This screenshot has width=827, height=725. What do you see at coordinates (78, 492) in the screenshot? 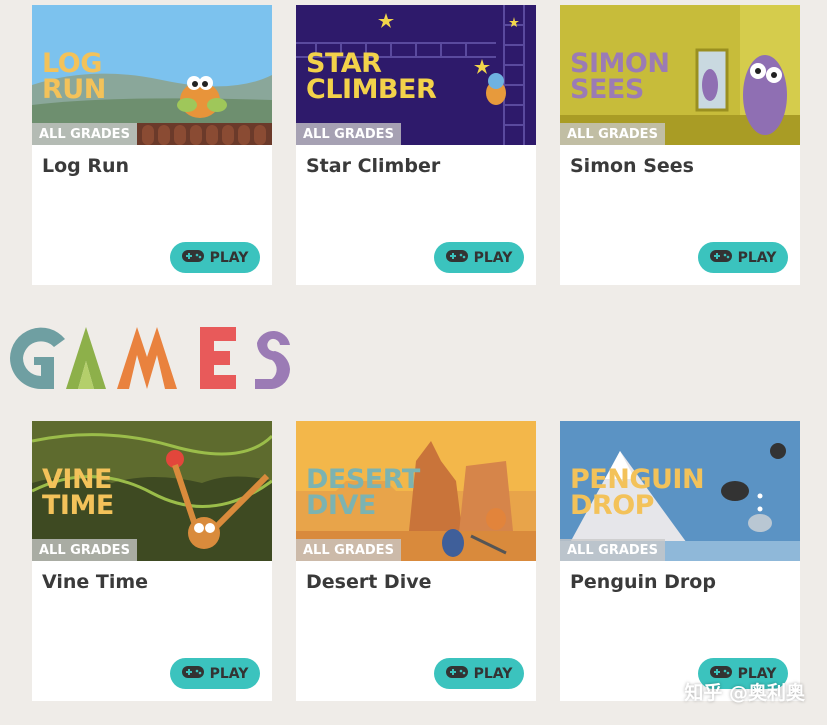
I see `thumbnail-title: VINE TIME` at bounding box center [78, 492].